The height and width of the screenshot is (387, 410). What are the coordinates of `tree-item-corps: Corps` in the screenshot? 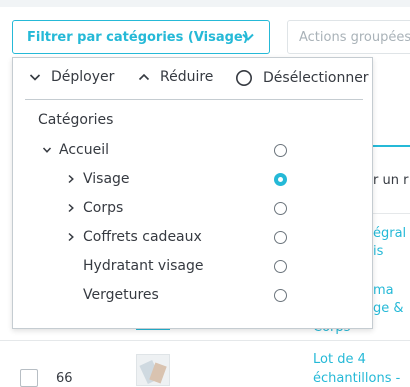 It's located at (192, 209).